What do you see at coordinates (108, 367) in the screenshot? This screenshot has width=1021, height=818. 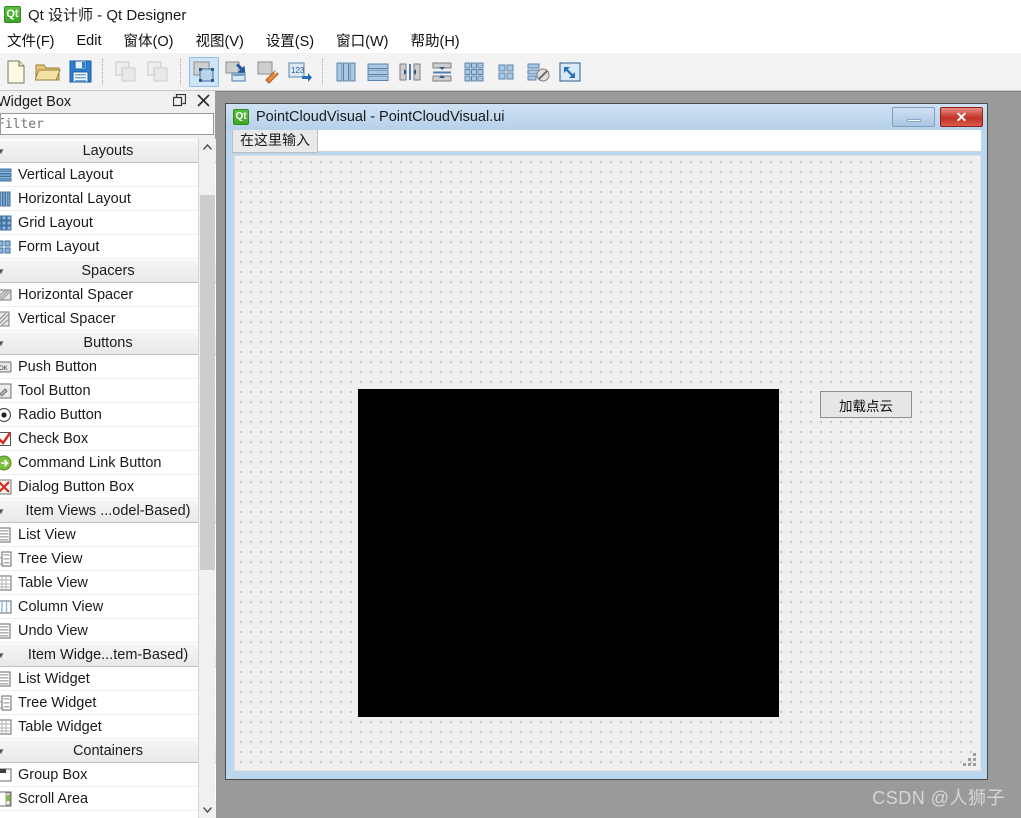 I see `widget-item-push-button: OK Push Button` at bounding box center [108, 367].